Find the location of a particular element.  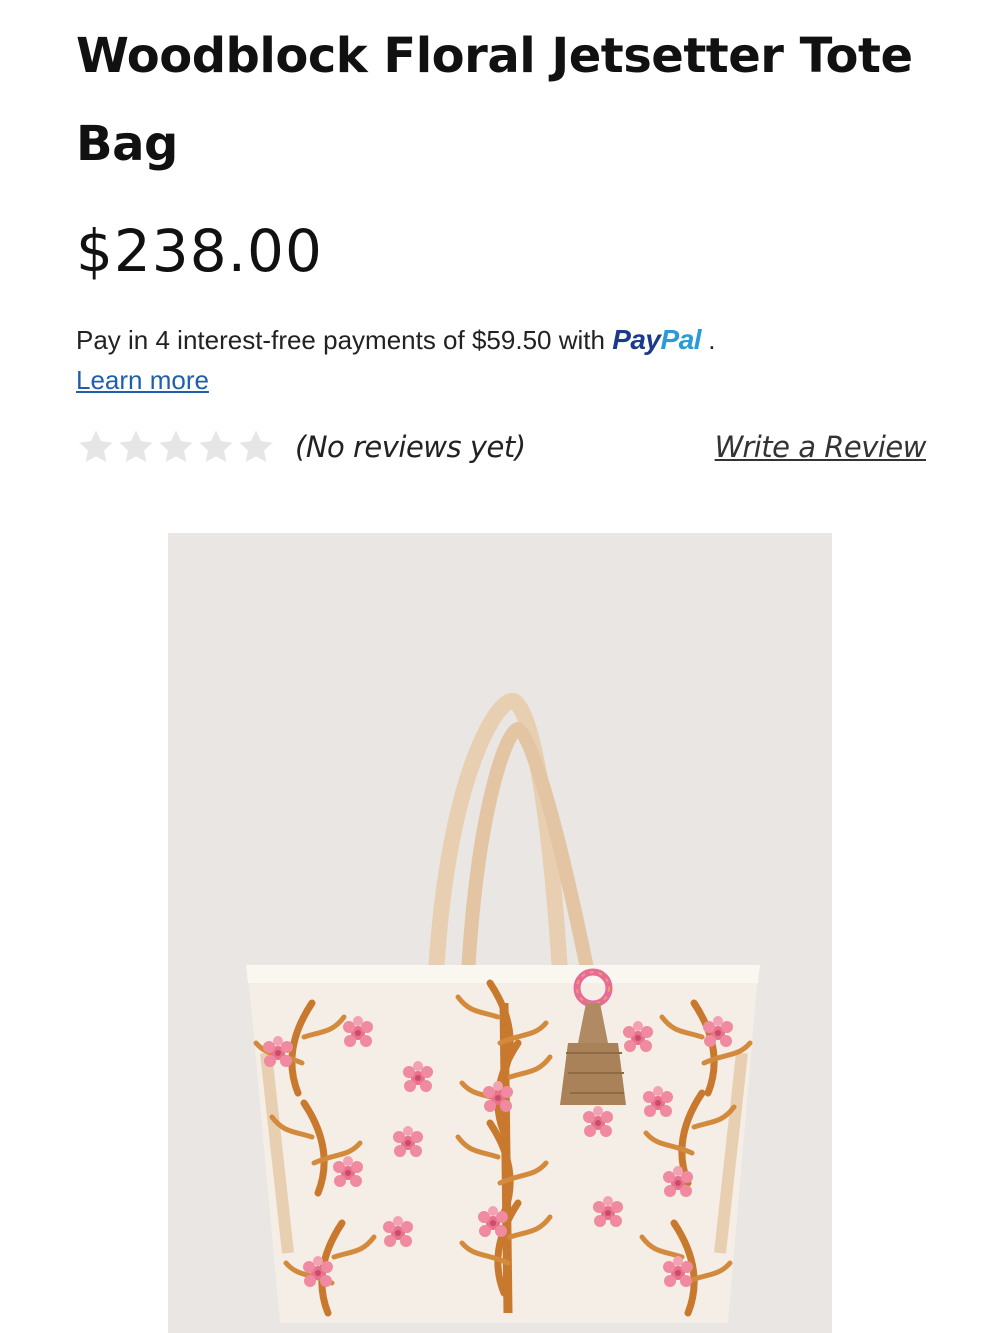

paypal-logo-pay: Pay is located at coordinates (636, 339).